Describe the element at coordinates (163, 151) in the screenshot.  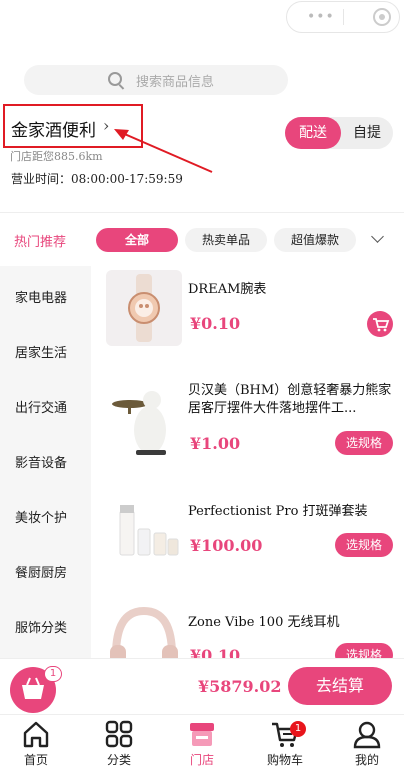
I see `annotation-arrow` at that location.